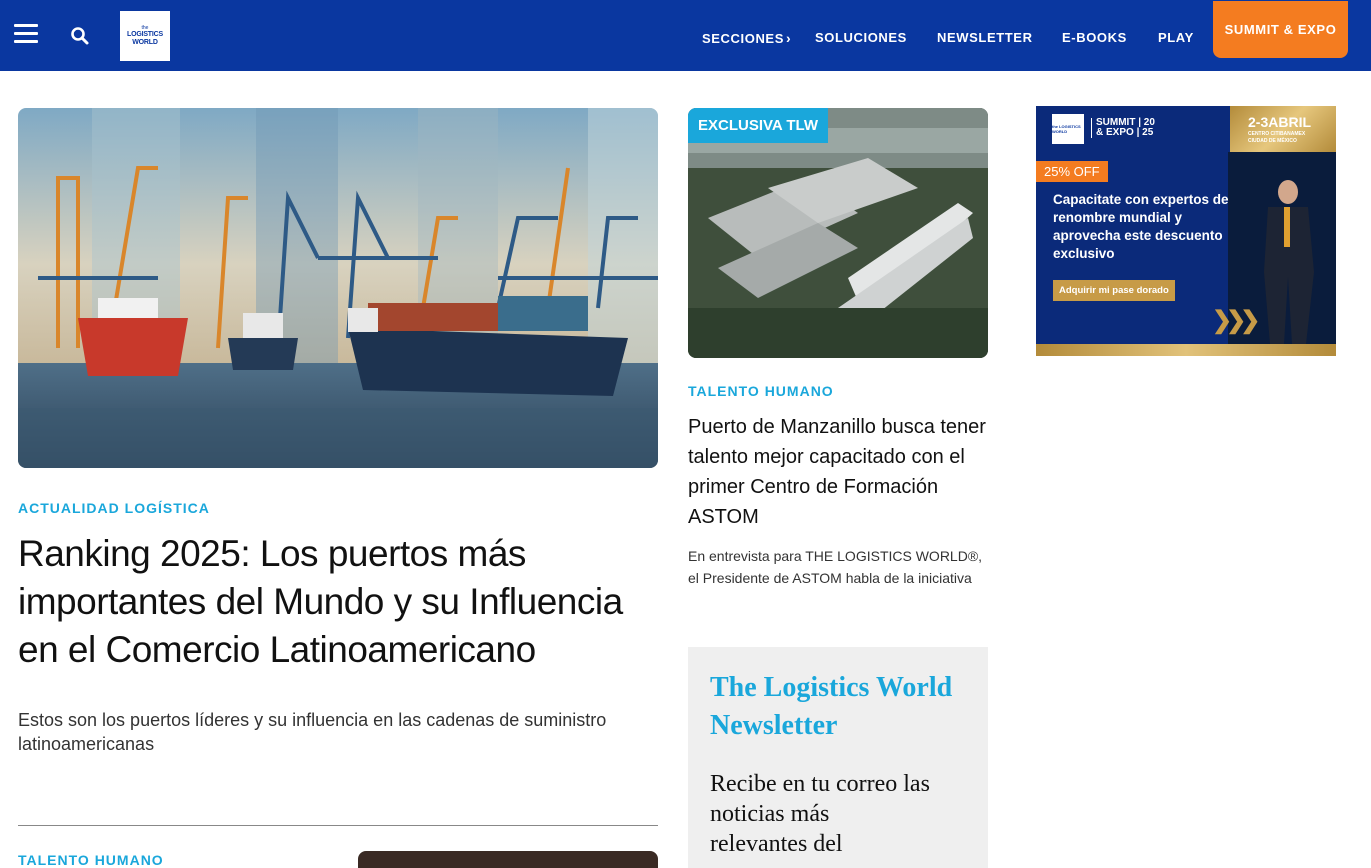 The width and height of the screenshot is (1371, 868). I want to click on divider, so click(338, 825).